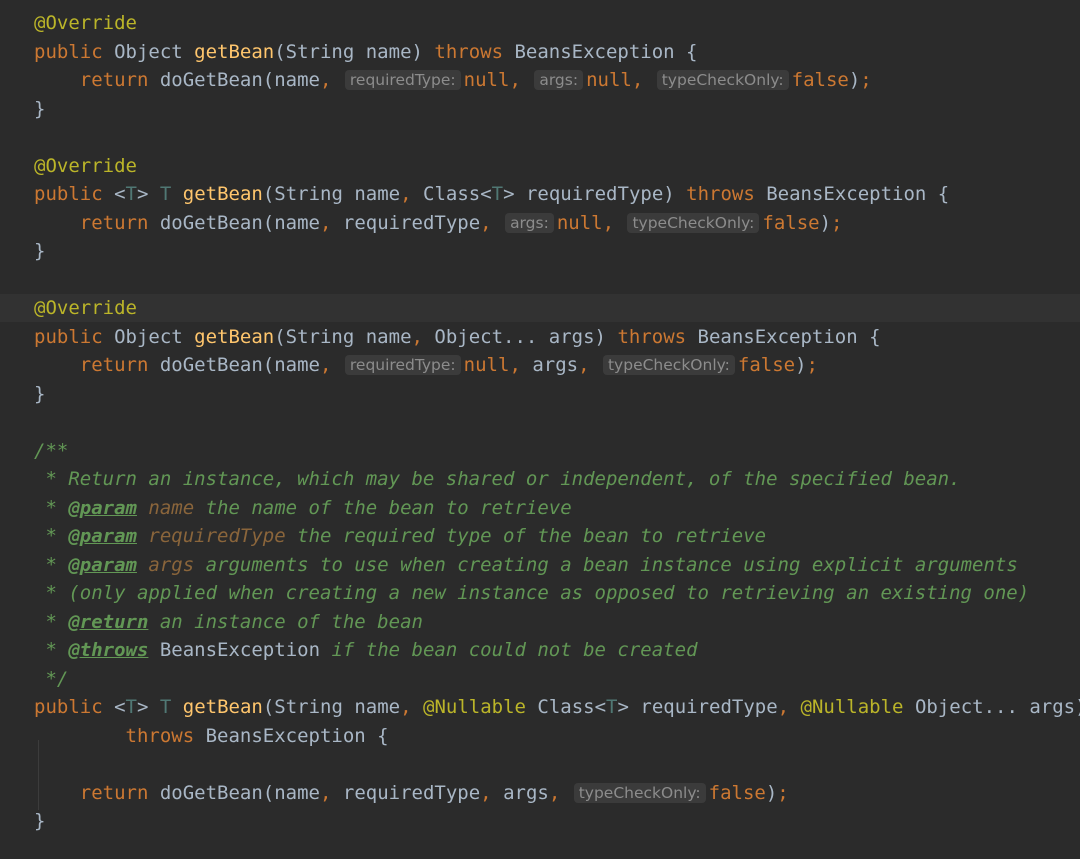  Describe the element at coordinates (559, 80) in the screenshot. I see `parameter-hint: args:` at that location.